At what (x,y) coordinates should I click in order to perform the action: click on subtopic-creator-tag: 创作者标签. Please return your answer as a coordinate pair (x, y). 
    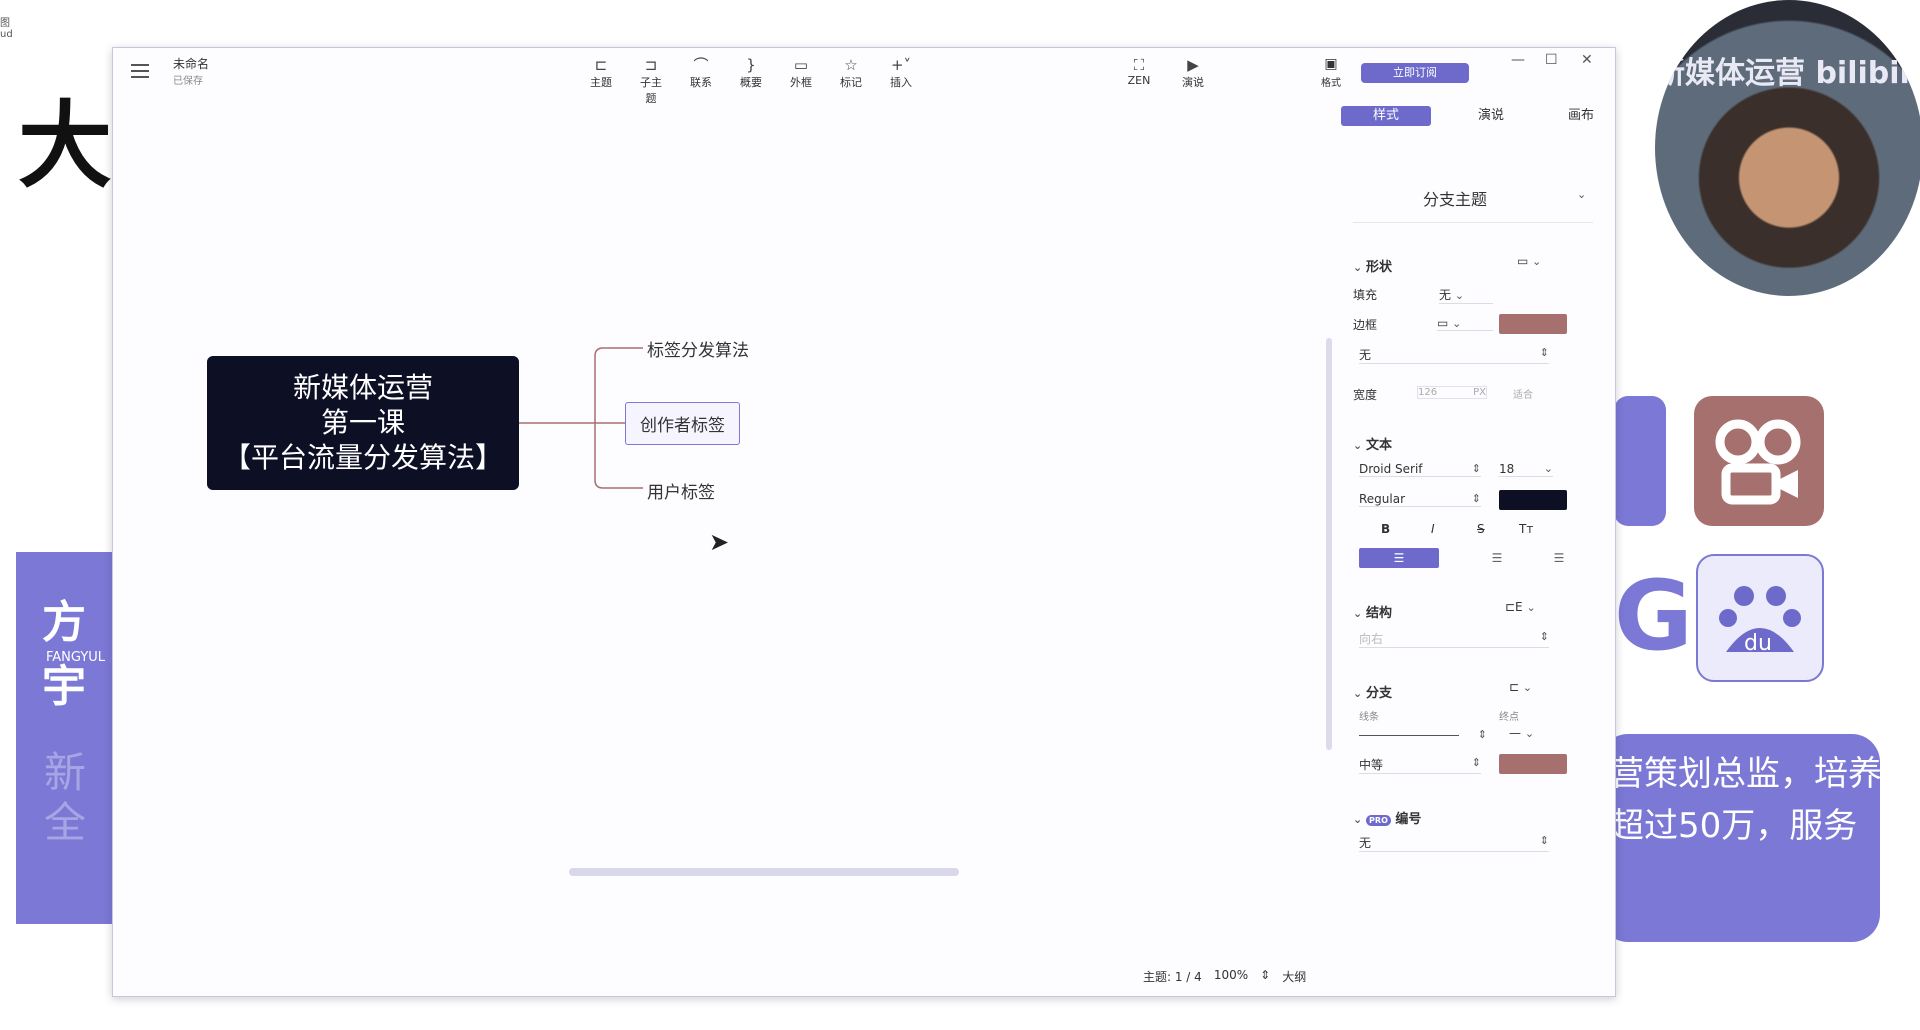
    Looking at the image, I should click on (682, 423).